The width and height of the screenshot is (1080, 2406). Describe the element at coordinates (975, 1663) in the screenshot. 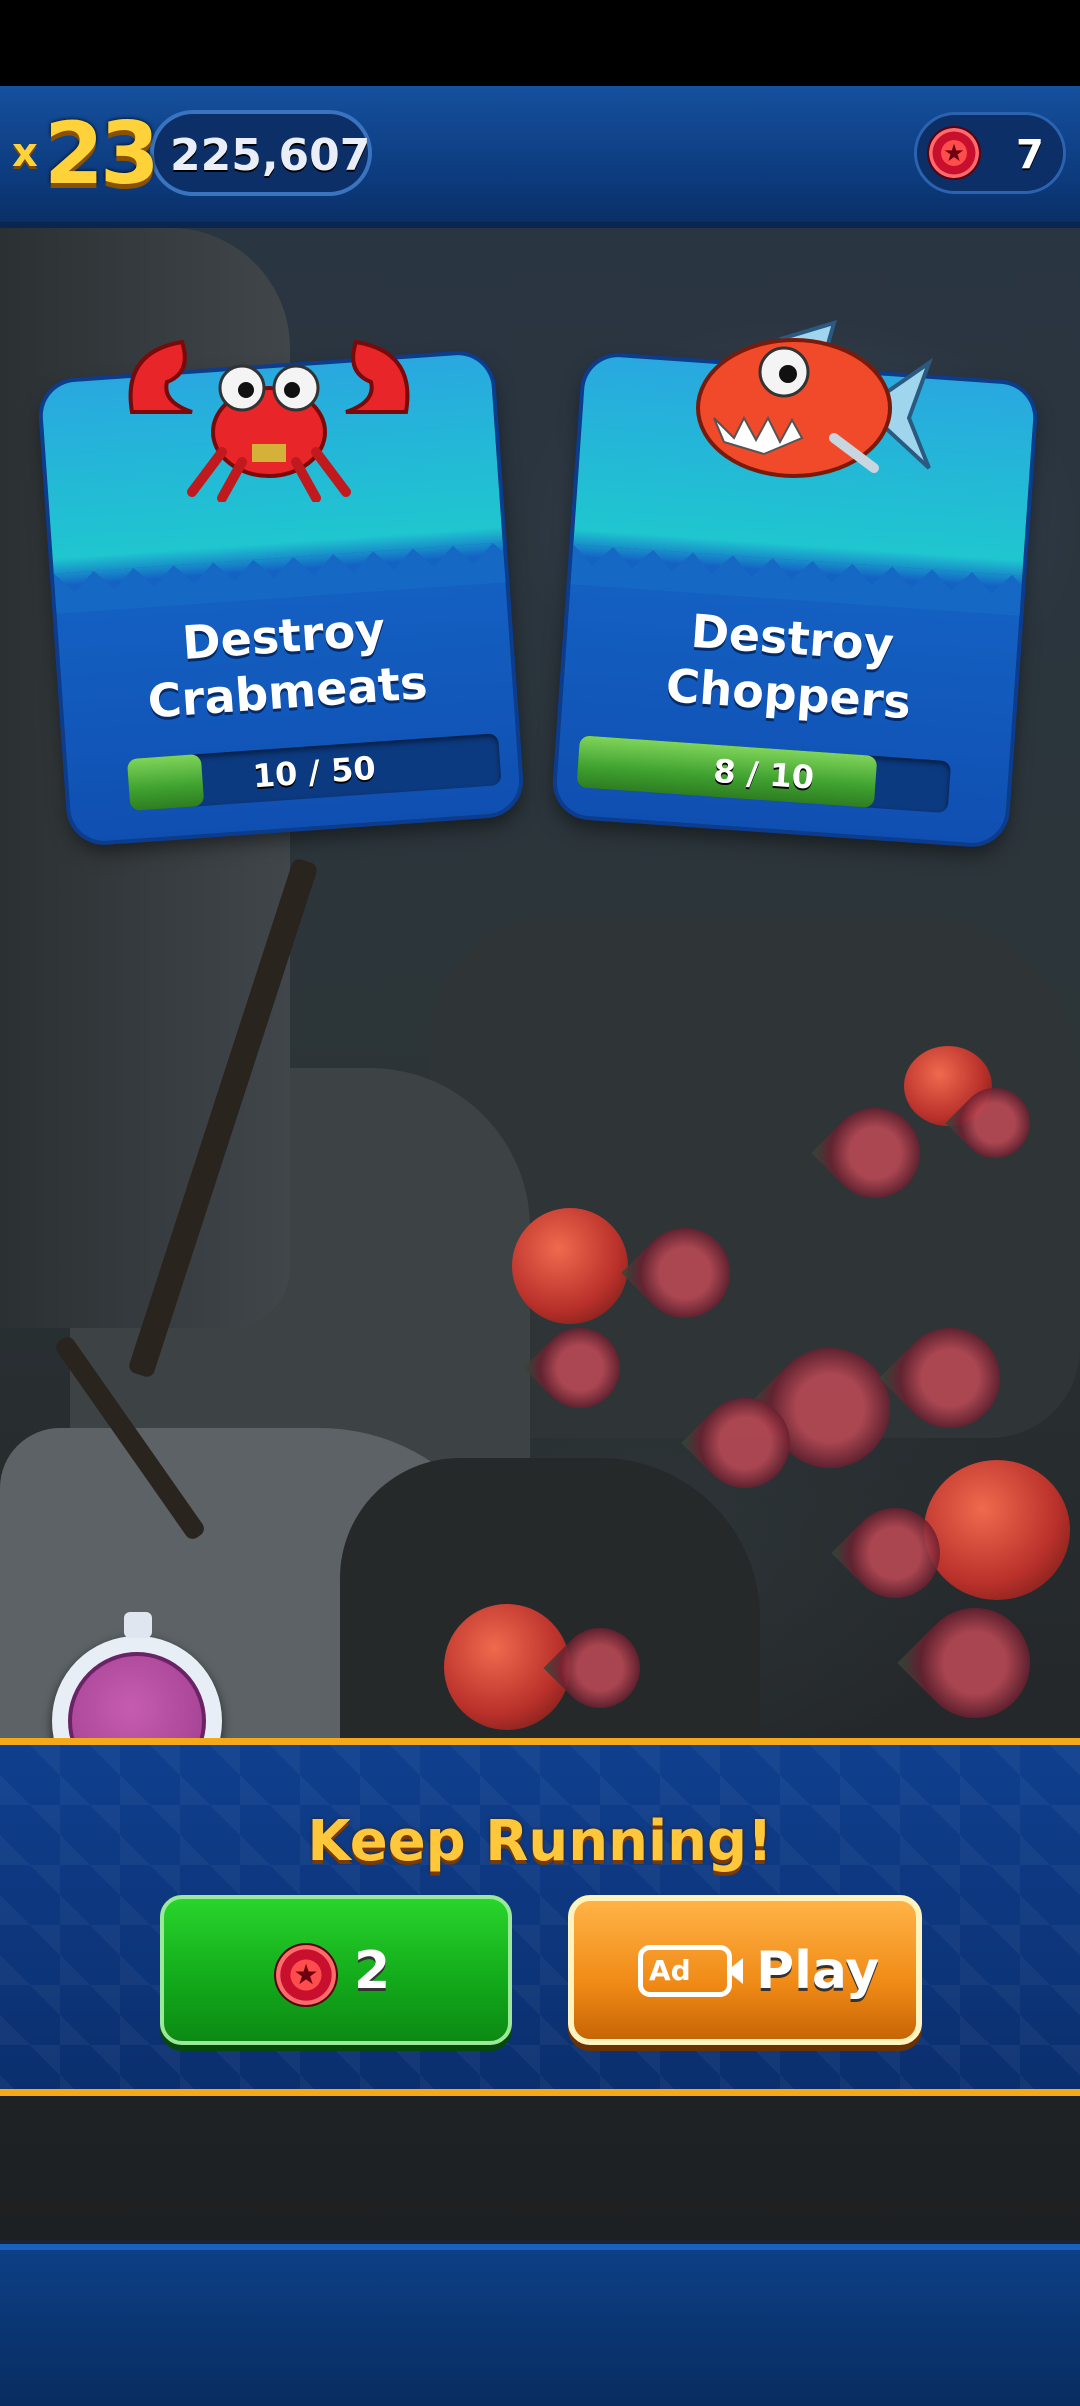

I see `leaf` at that location.